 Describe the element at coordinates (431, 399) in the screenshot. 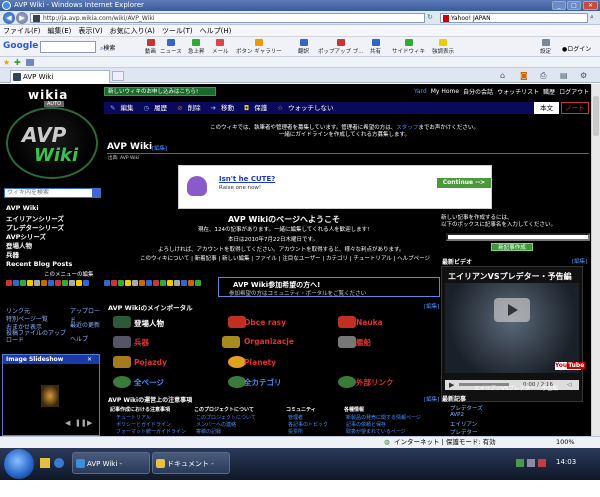

I see `notes-edit-link: [編集]` at that location.